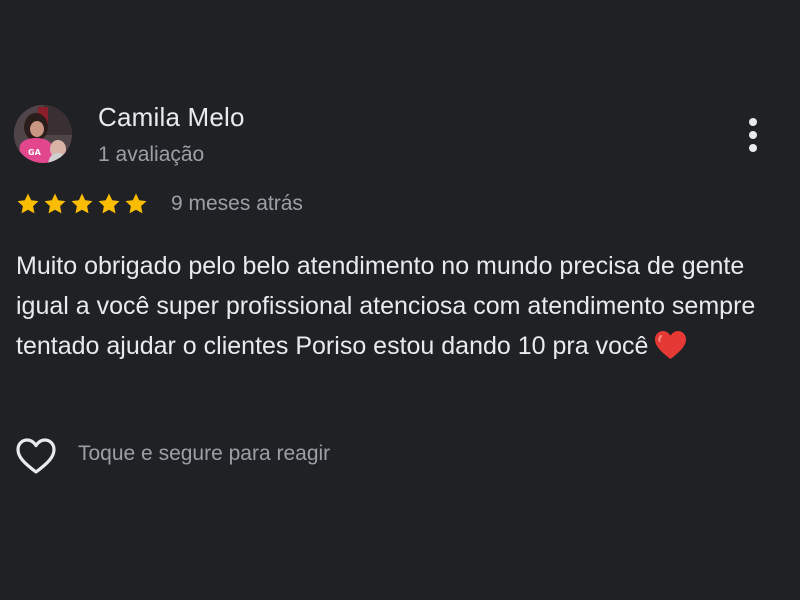  I want to click on more-vertical-icon, so click(753, 135).